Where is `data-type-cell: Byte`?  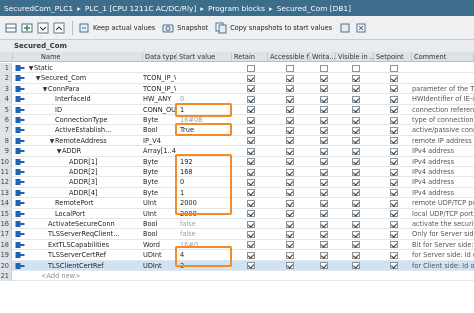 data-type-cell: Byte is located at coordinates (159, 182).